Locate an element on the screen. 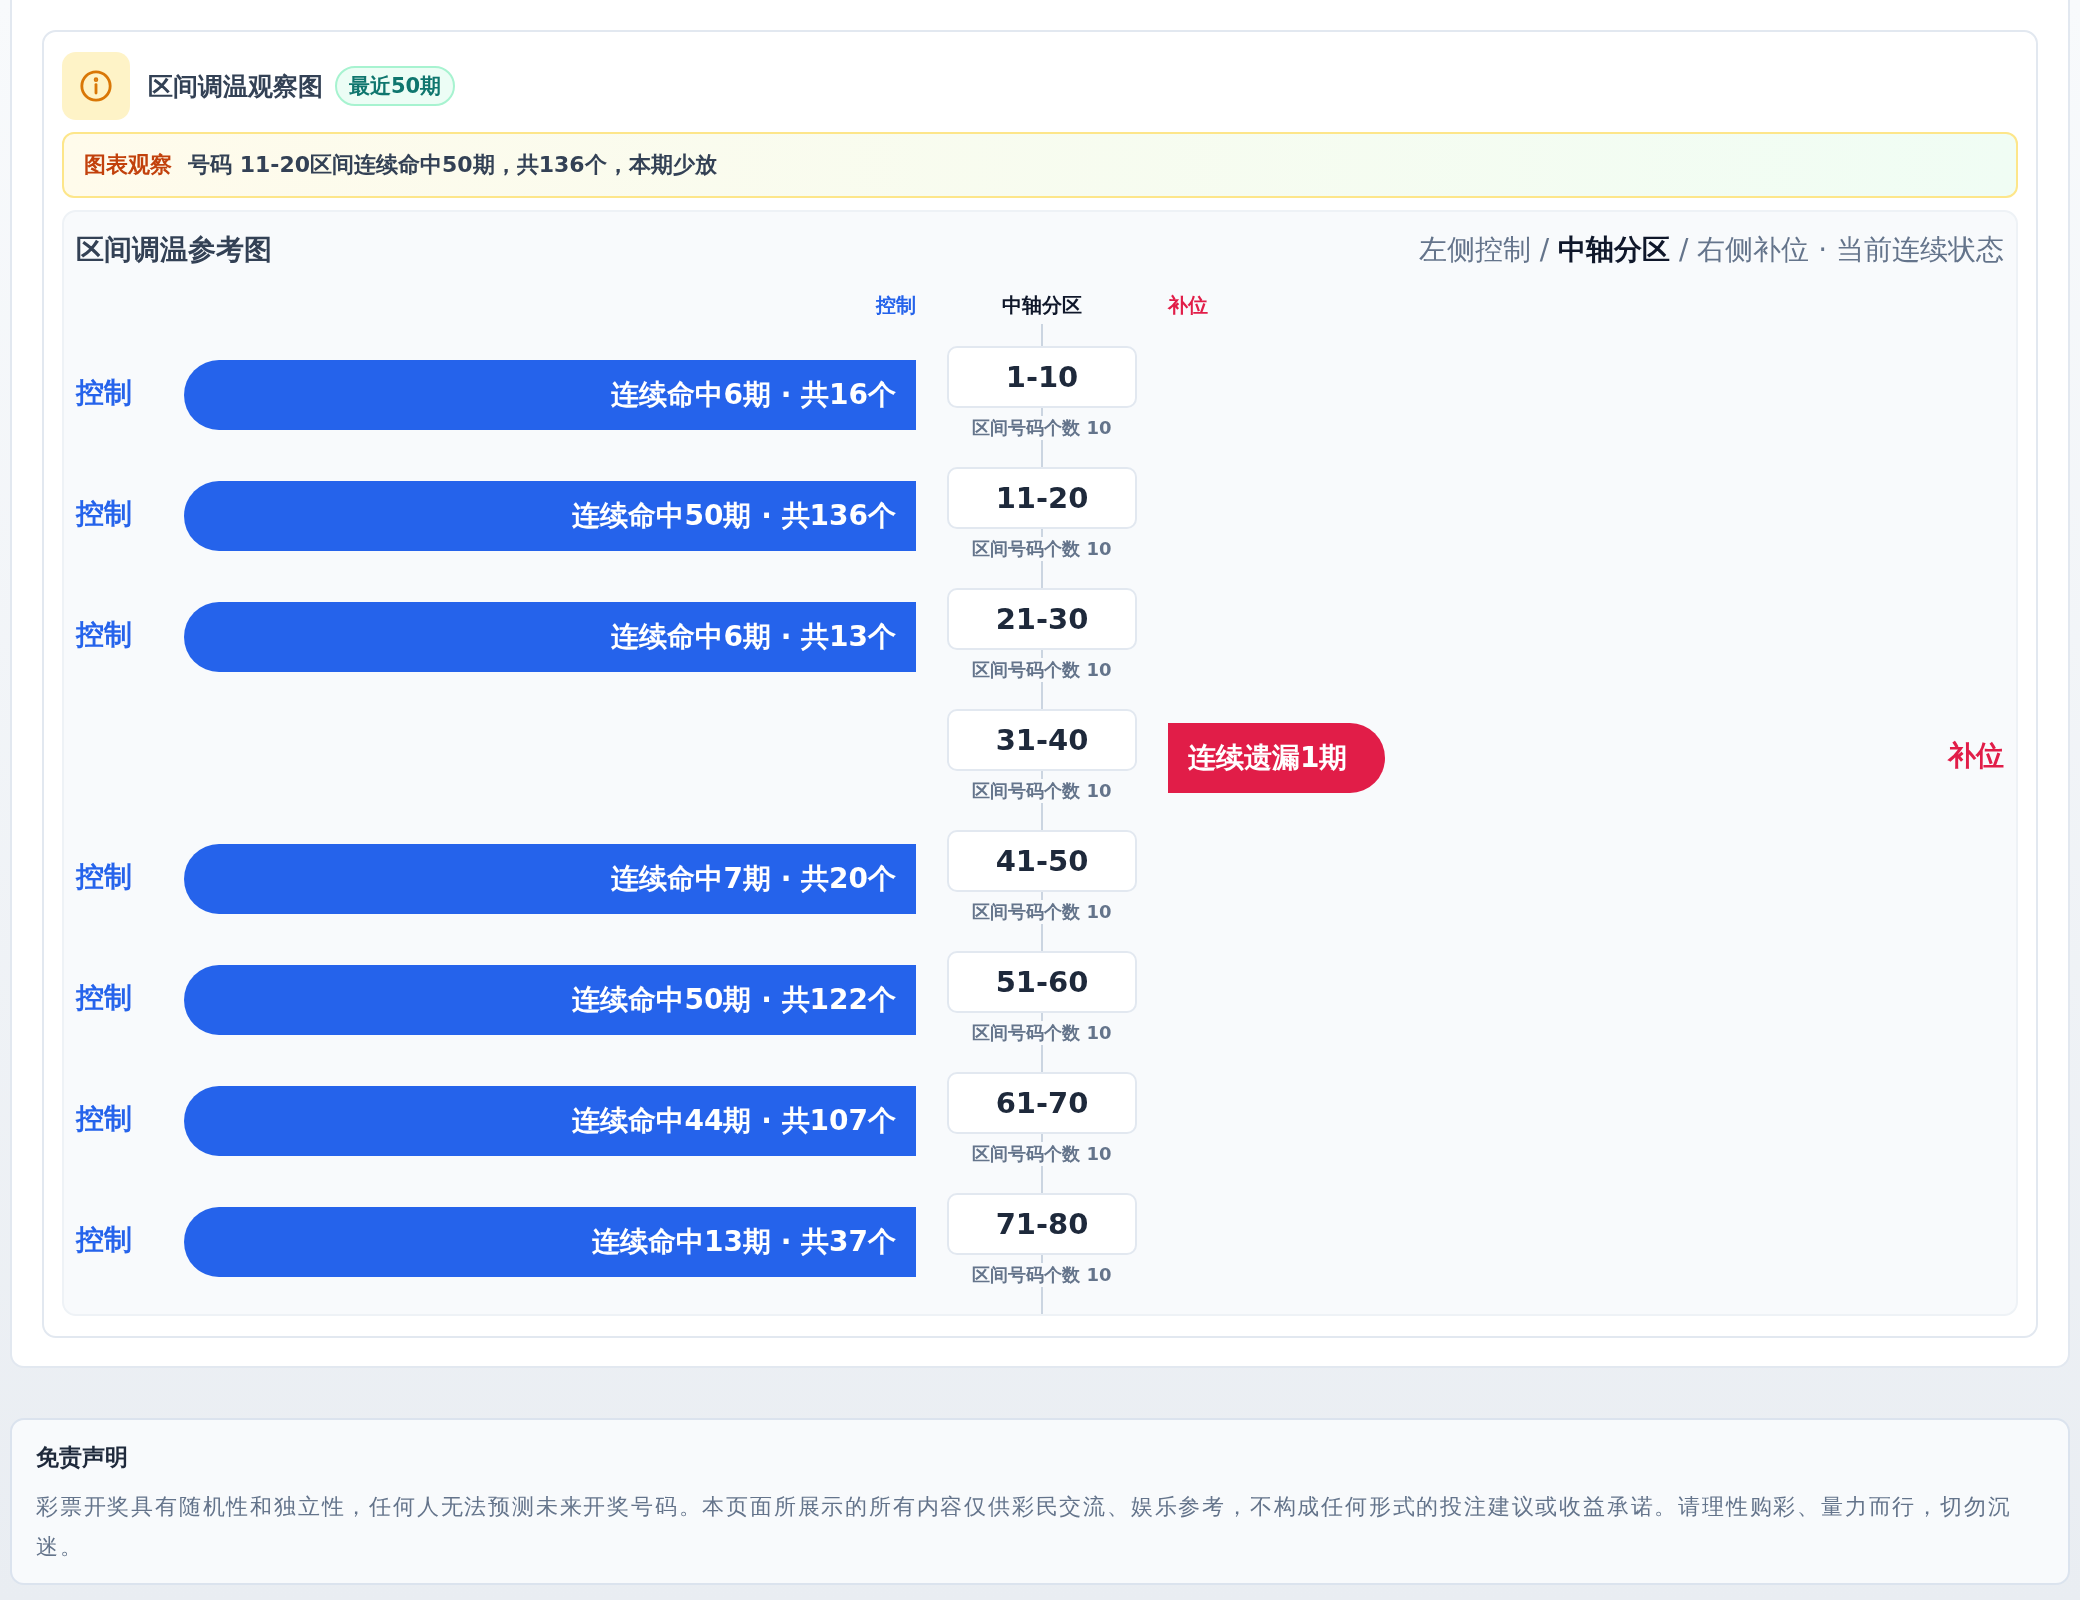  hit-streak-bar: 连续命中6期 · 共16个 is located at coordinates (550, 395).